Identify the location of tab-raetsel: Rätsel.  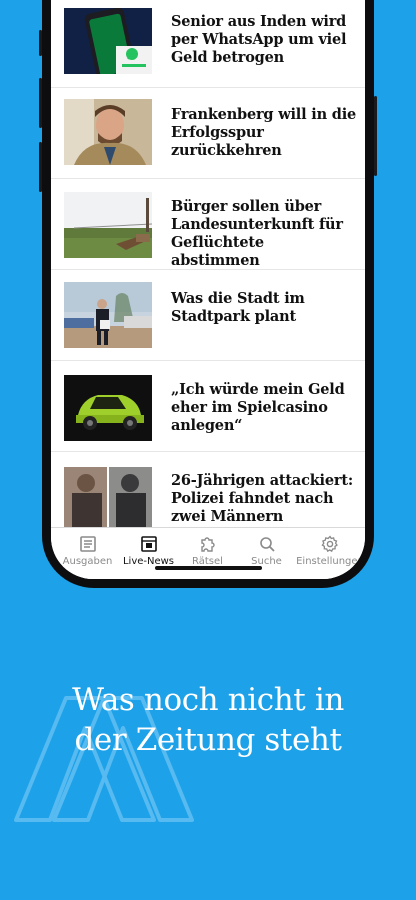
(207, 550).